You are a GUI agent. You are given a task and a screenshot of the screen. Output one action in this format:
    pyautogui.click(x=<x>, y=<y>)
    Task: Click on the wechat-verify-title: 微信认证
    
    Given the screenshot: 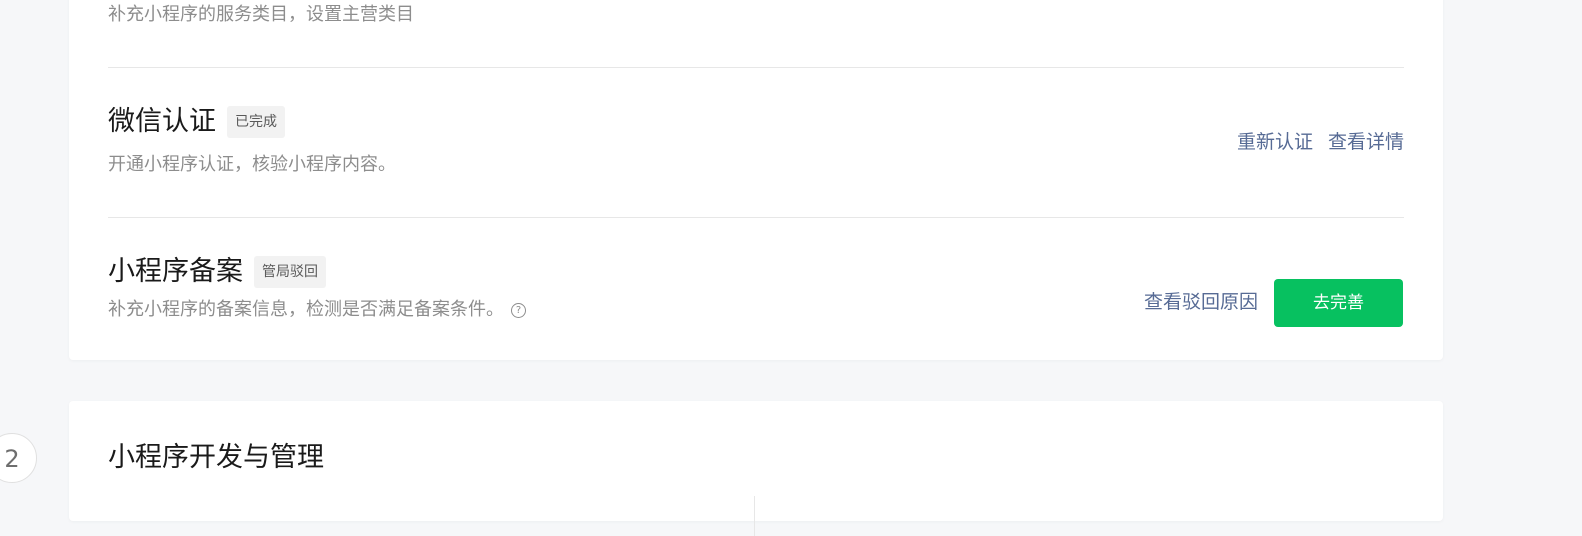 What is the action you would take?
    pyautogui.click(x=162, y=121)
    